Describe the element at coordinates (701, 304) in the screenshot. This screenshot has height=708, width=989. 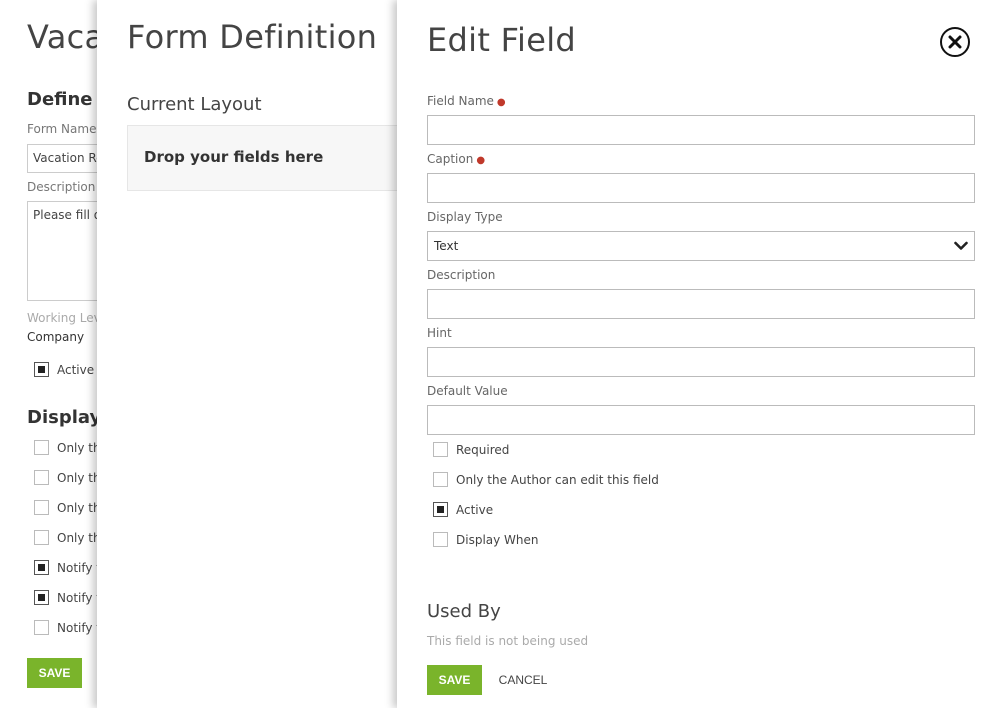
I see `description-input` at that location.